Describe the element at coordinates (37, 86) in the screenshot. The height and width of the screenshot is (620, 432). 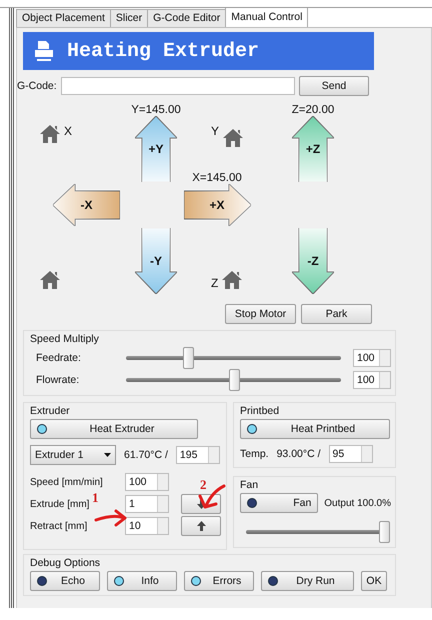
I see `gcode-label: G-Code:` at that location.